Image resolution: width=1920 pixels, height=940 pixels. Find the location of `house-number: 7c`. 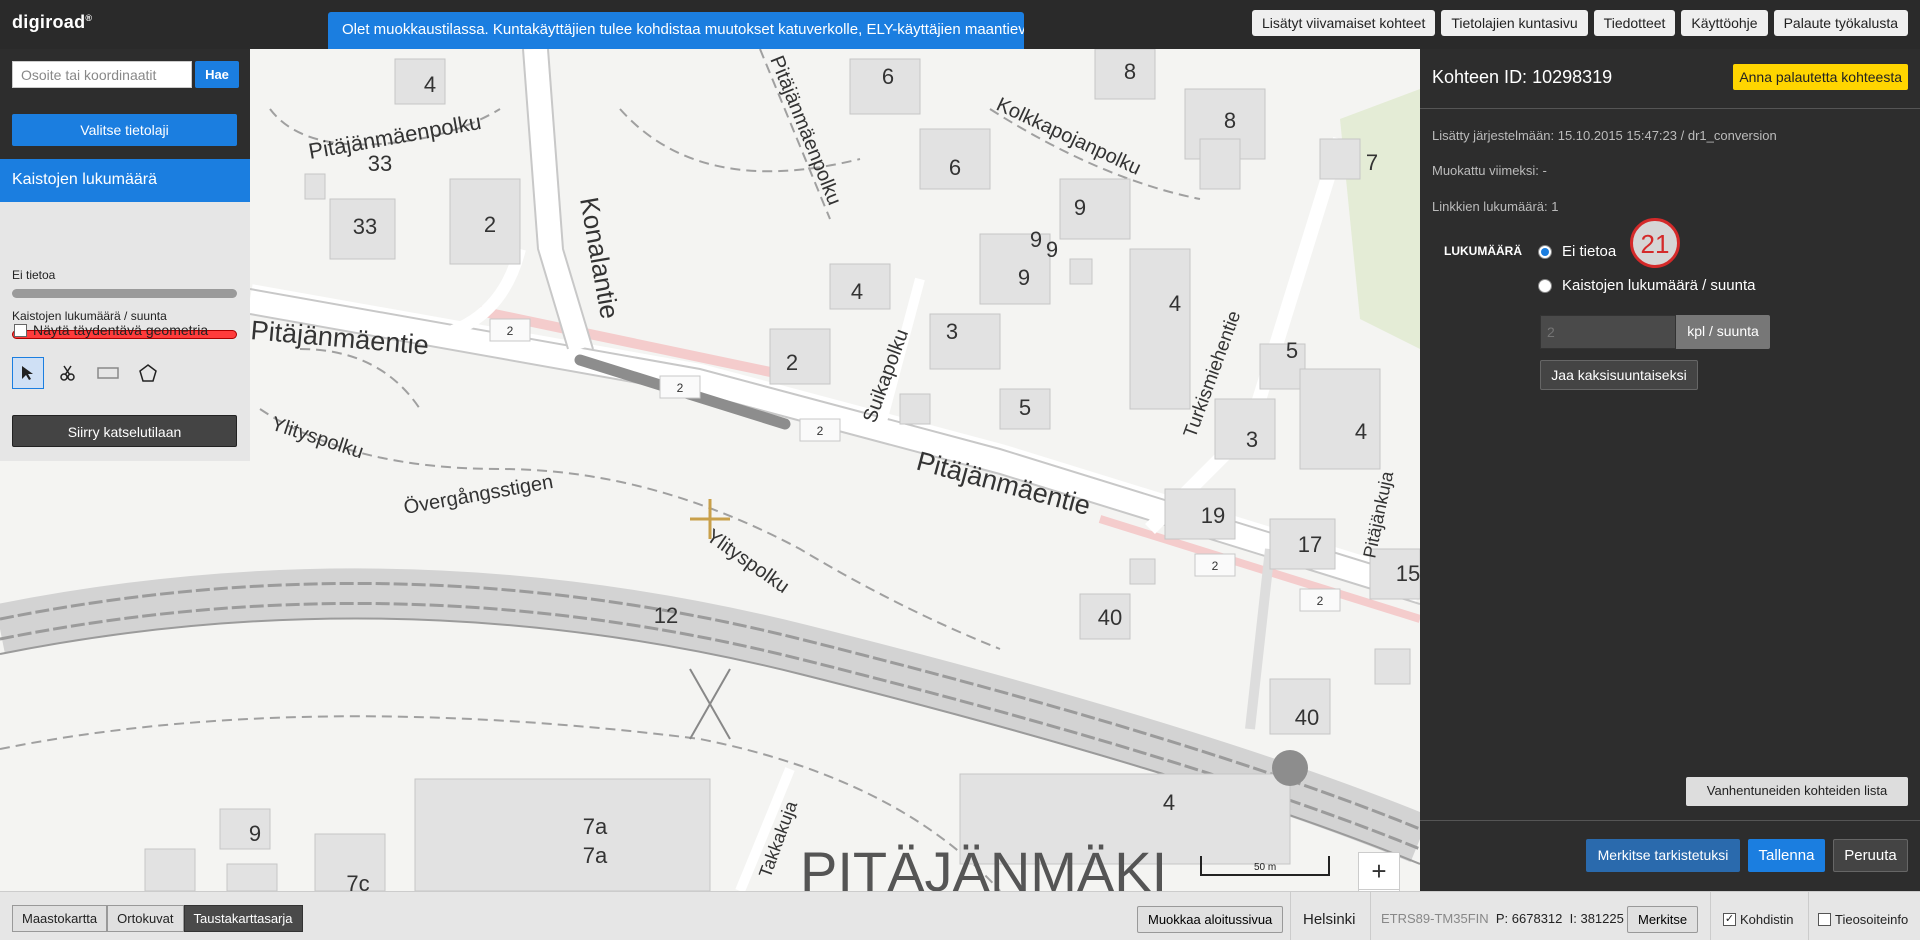

house-number: 7c is located at coordinates (357, 881).